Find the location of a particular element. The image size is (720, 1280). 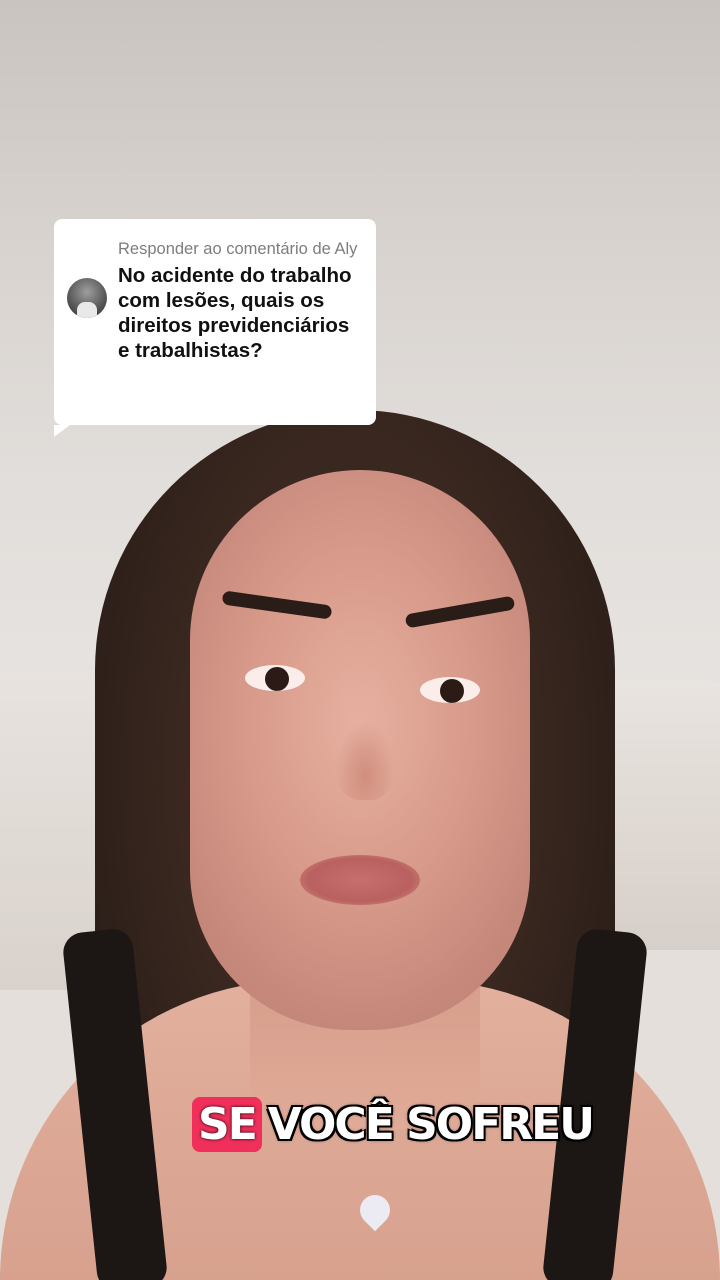

caption-text: VOCÊ SOFREU is located at coordinates (431, 1124).